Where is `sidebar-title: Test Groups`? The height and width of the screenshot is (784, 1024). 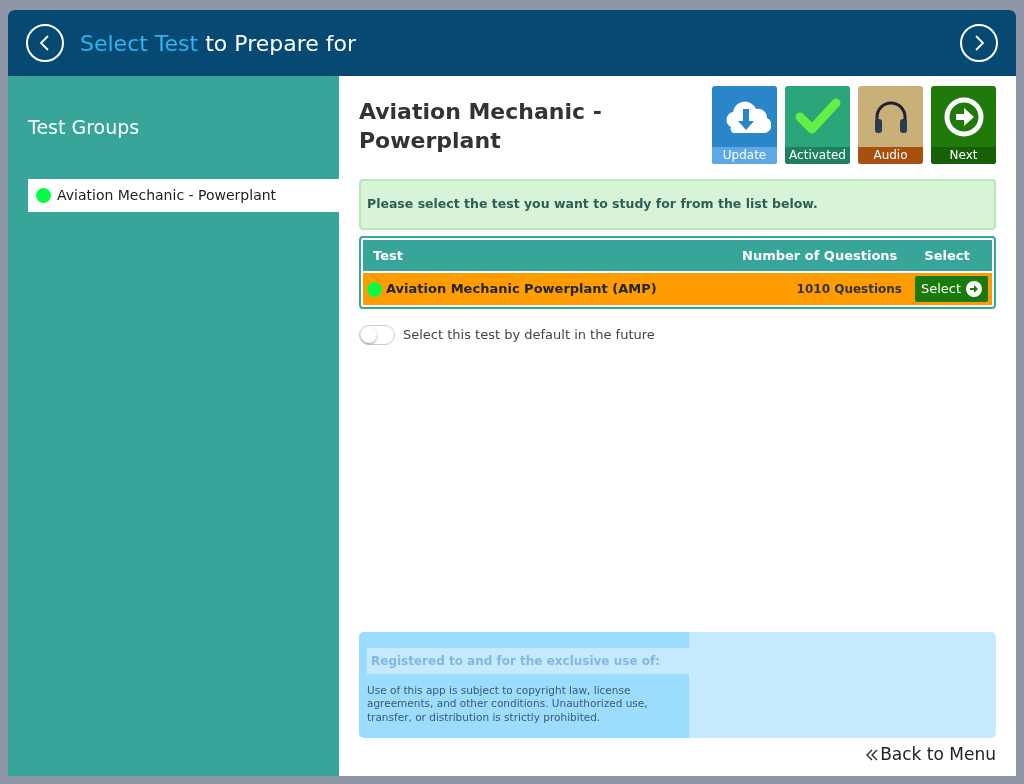 sidebar-title: Test Groups is located at coordinates (84, 127).